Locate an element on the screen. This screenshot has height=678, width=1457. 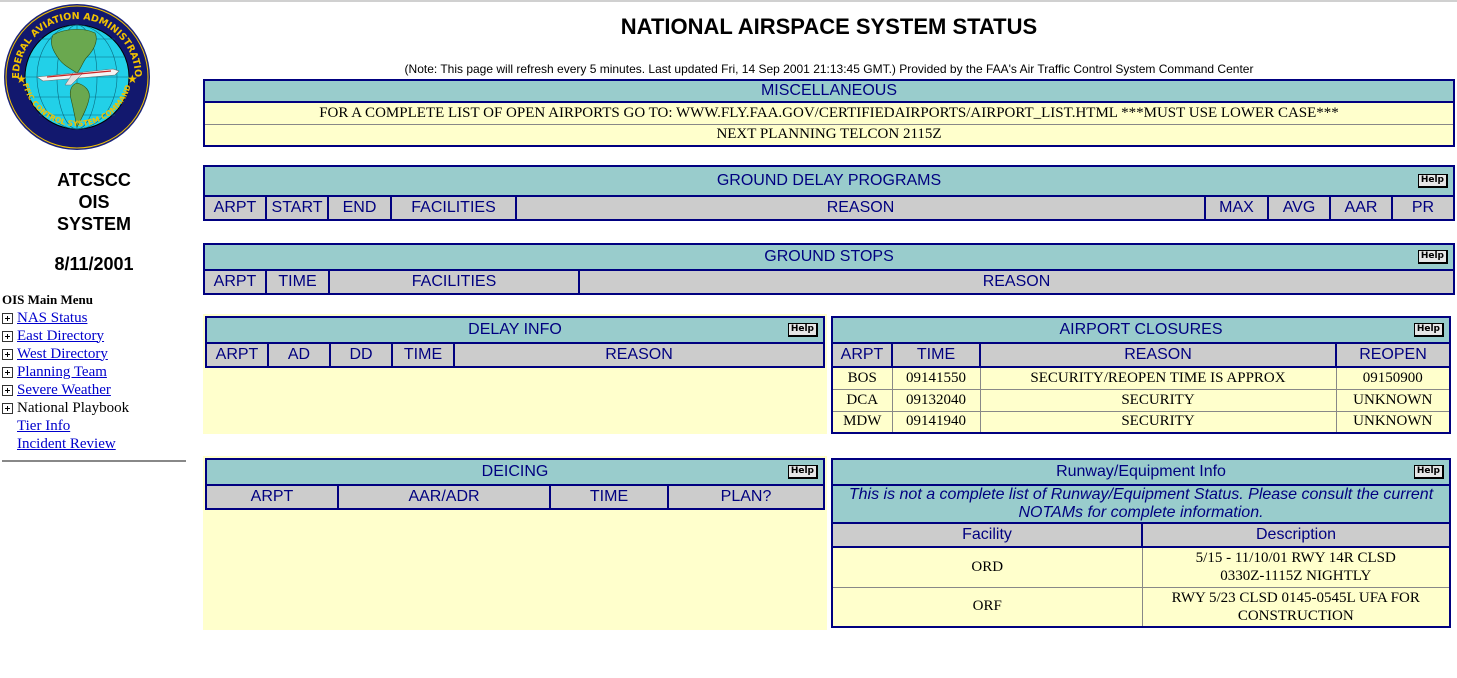
closures-header: AIRPORT CLOSURES Help is located at coordinates (1141, 330).